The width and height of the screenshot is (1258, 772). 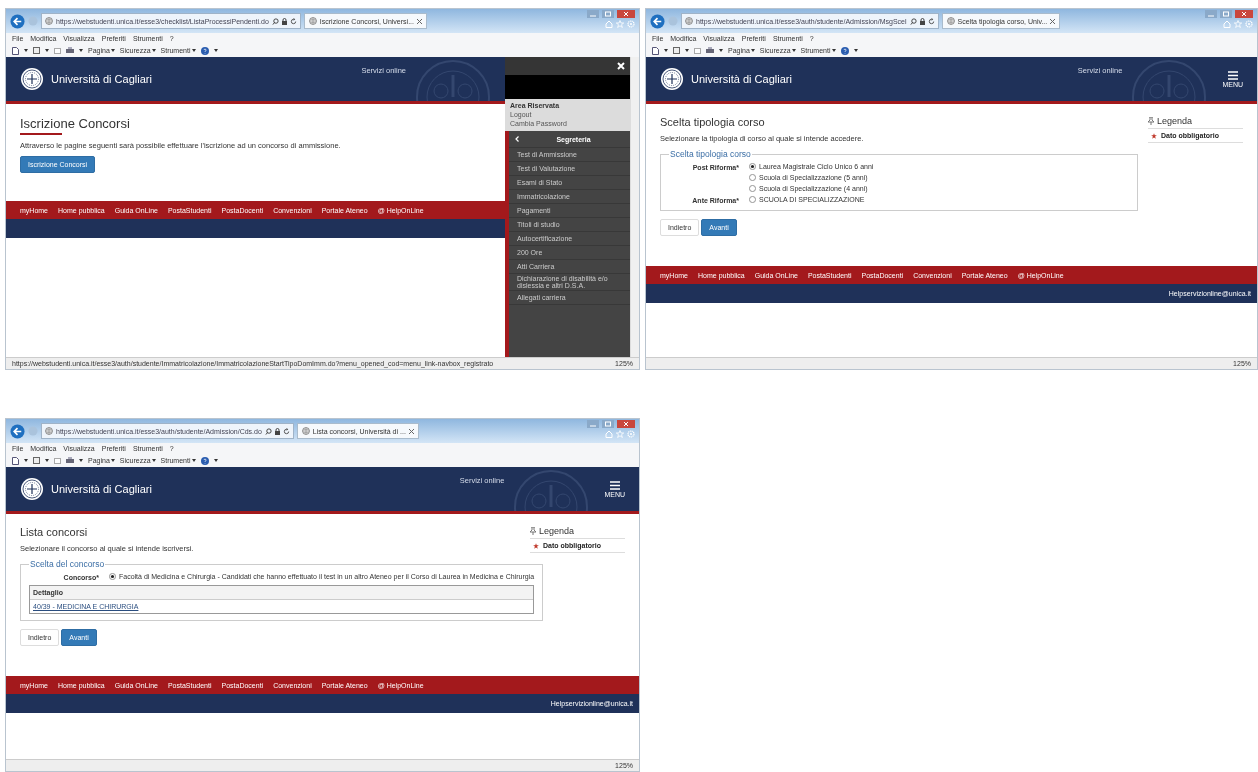 What do you see at coordinates (67, 564) in the screenshot?
I see `fieldset-legend: Scelta del concorso` at bounding box center [67, 564].